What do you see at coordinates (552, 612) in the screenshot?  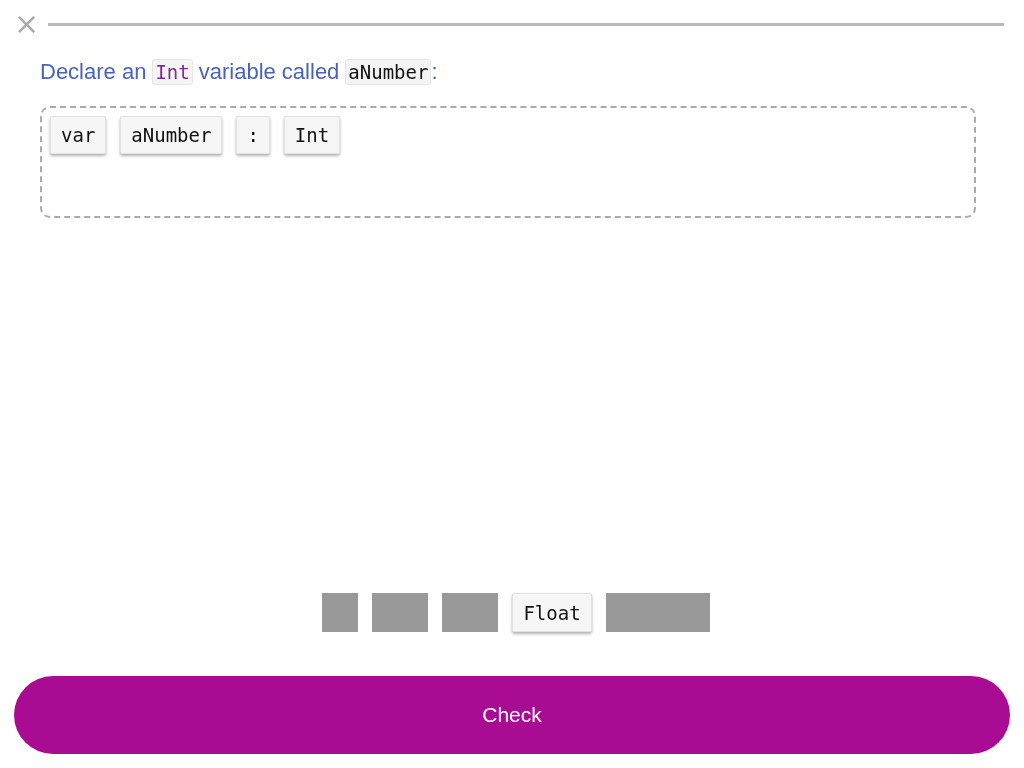 I see `code-token: Float` at bounding box center [552, 612].